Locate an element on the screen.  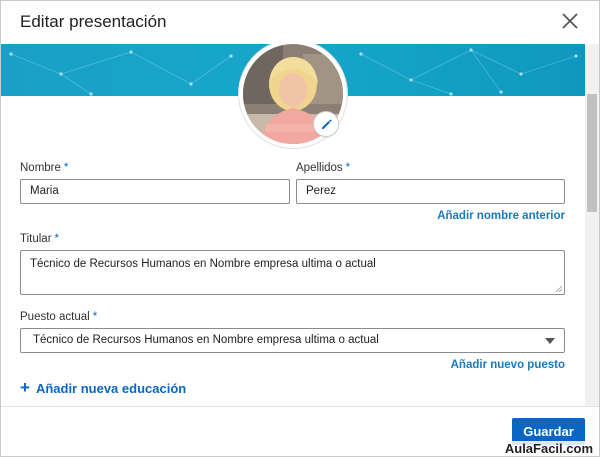
add-education-link: + Añadir nueva educación is located at coordinates (103, 388).